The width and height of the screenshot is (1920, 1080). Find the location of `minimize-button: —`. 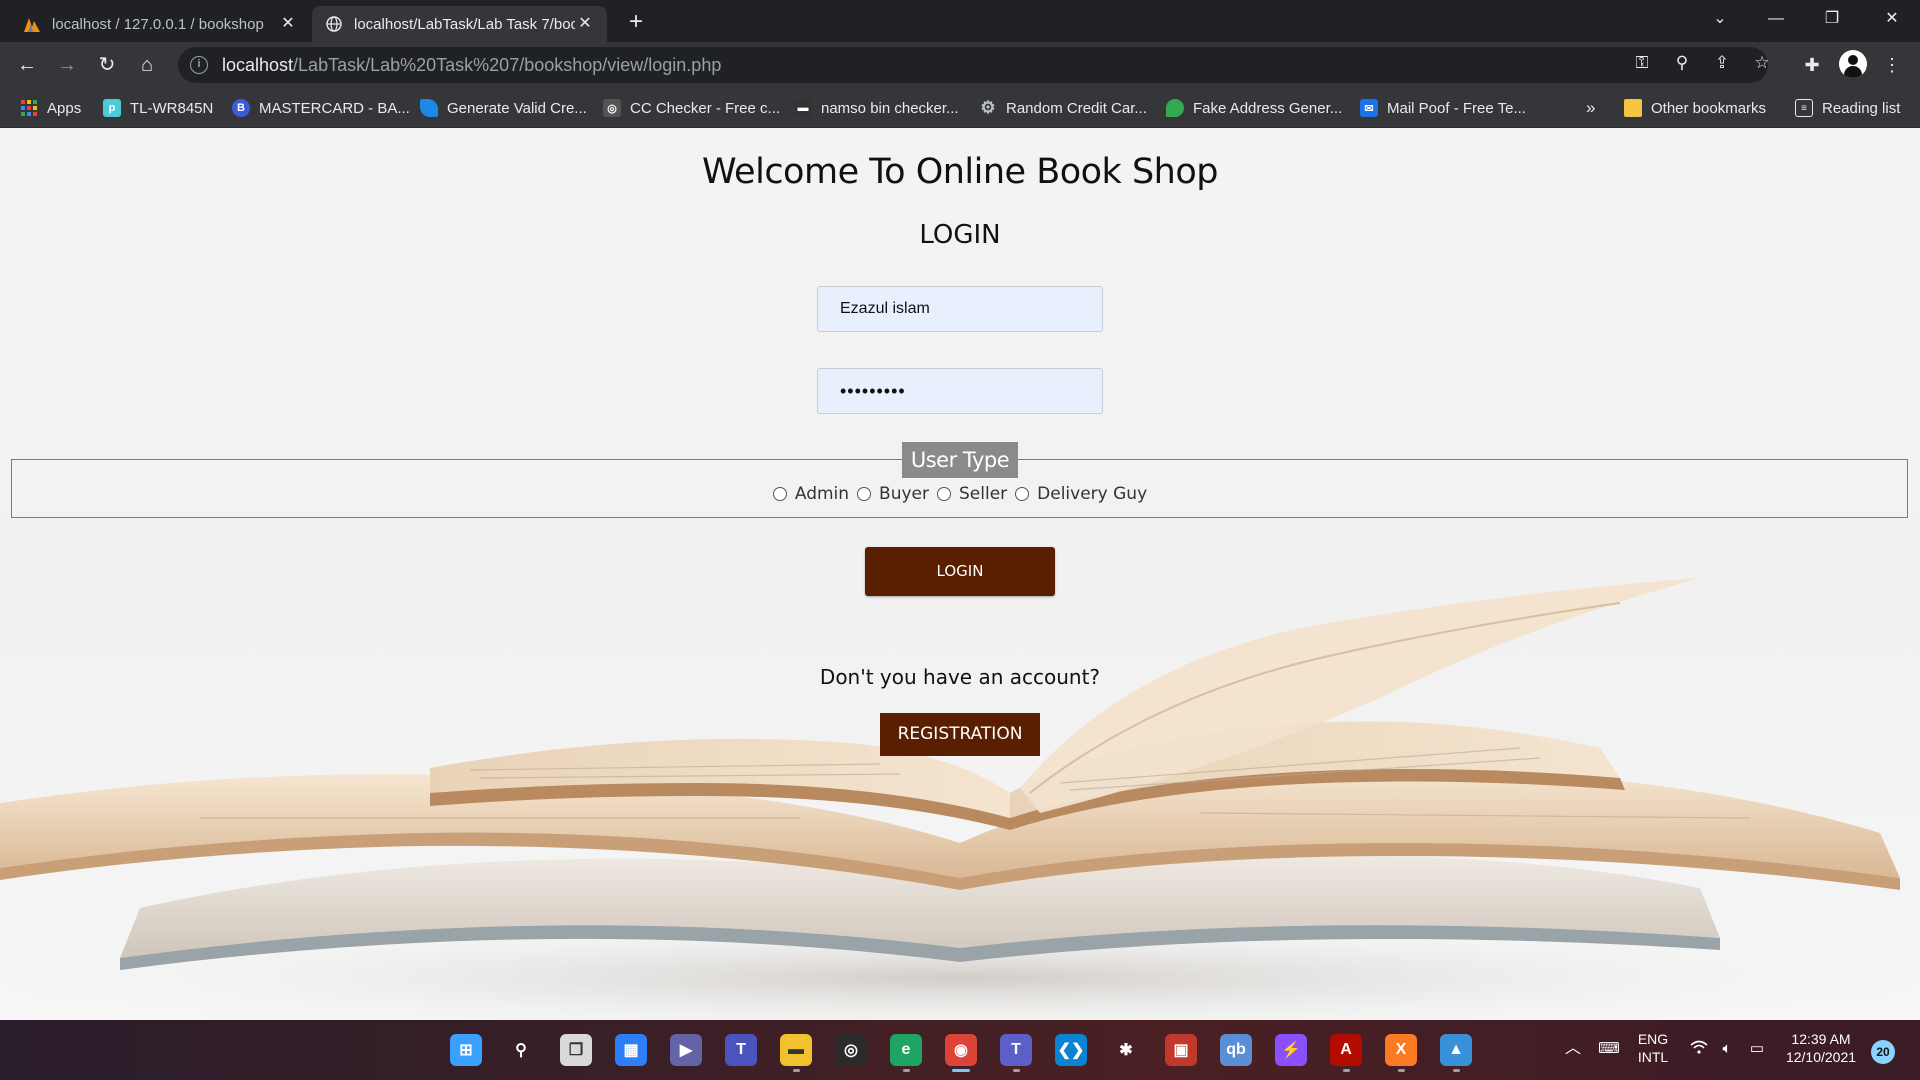

minimize-button: — is located at coordinates (1776, 21).